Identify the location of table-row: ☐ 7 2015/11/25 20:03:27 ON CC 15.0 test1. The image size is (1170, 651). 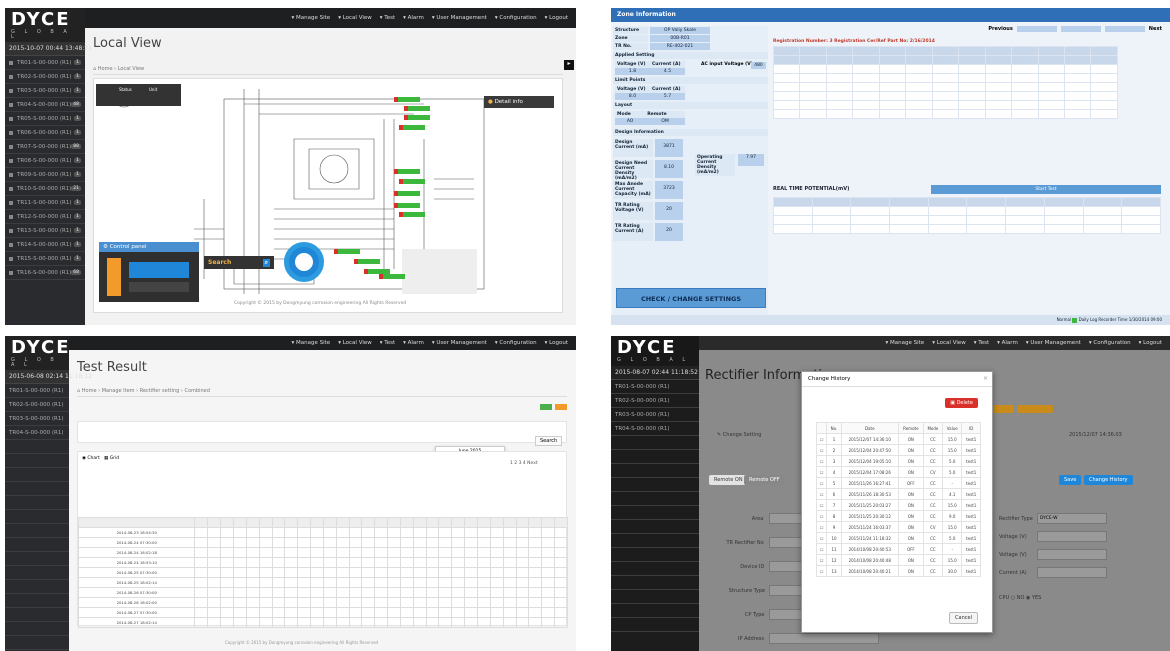
(898, 505).